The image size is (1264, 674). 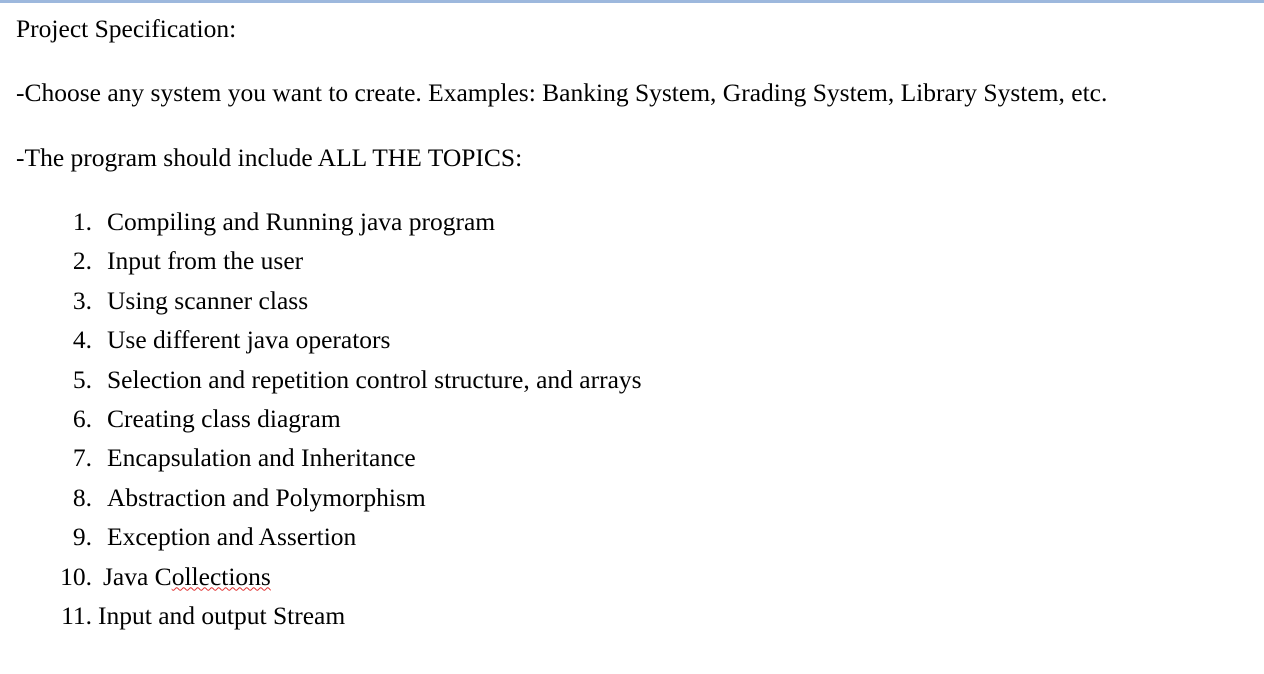 I want to click on list-item-number: 7., so click(x=82, y=458).